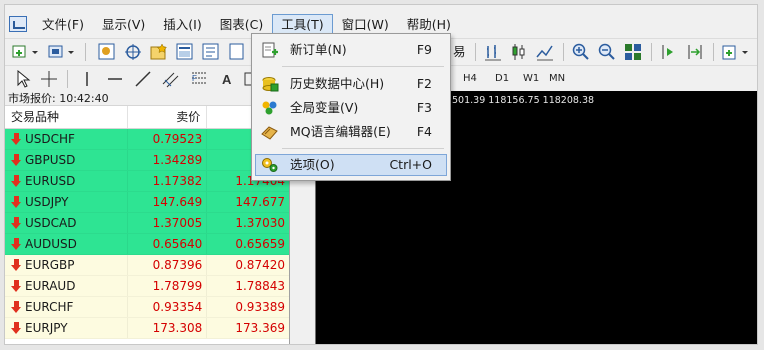 The height and width of the screenshot is (350, 764). What do you see at coordinates (147, 98) in the screenshot?
I see `market-watch-title: 市场报价: 10:42:40` at bounding box center [147, 98].